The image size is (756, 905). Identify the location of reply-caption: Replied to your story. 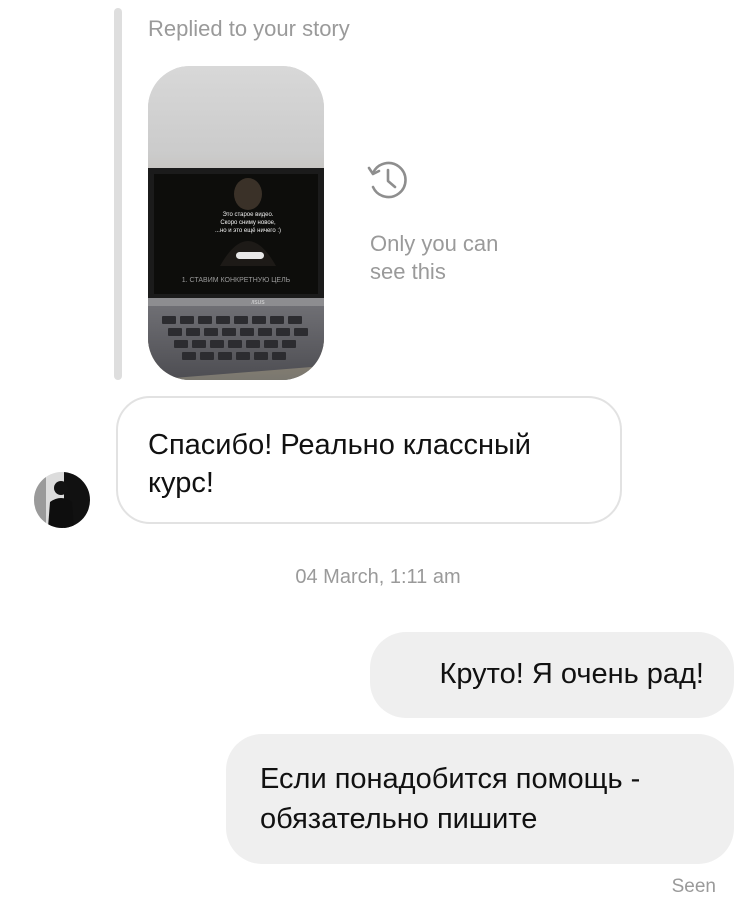
(249, 28).